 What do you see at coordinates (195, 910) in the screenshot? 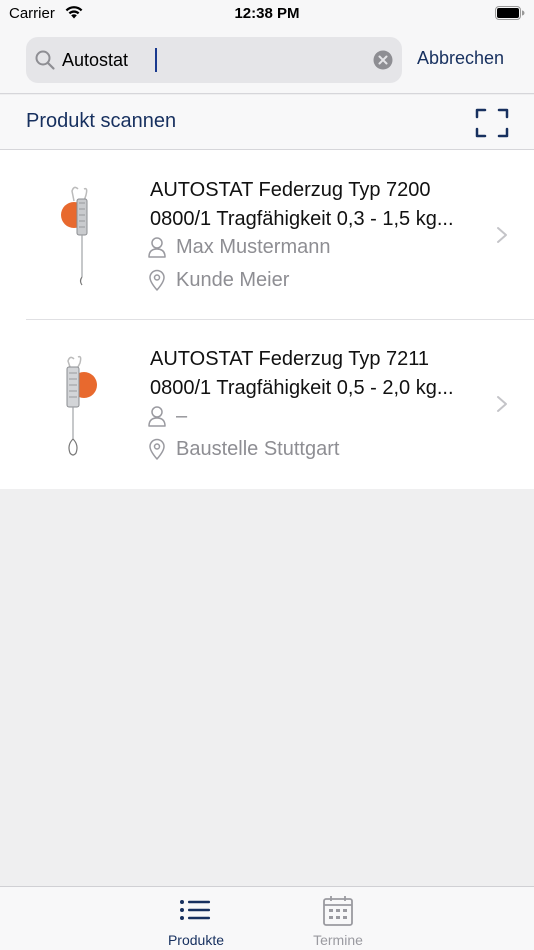
I see `list-icon` at bounding box center [195, 910].